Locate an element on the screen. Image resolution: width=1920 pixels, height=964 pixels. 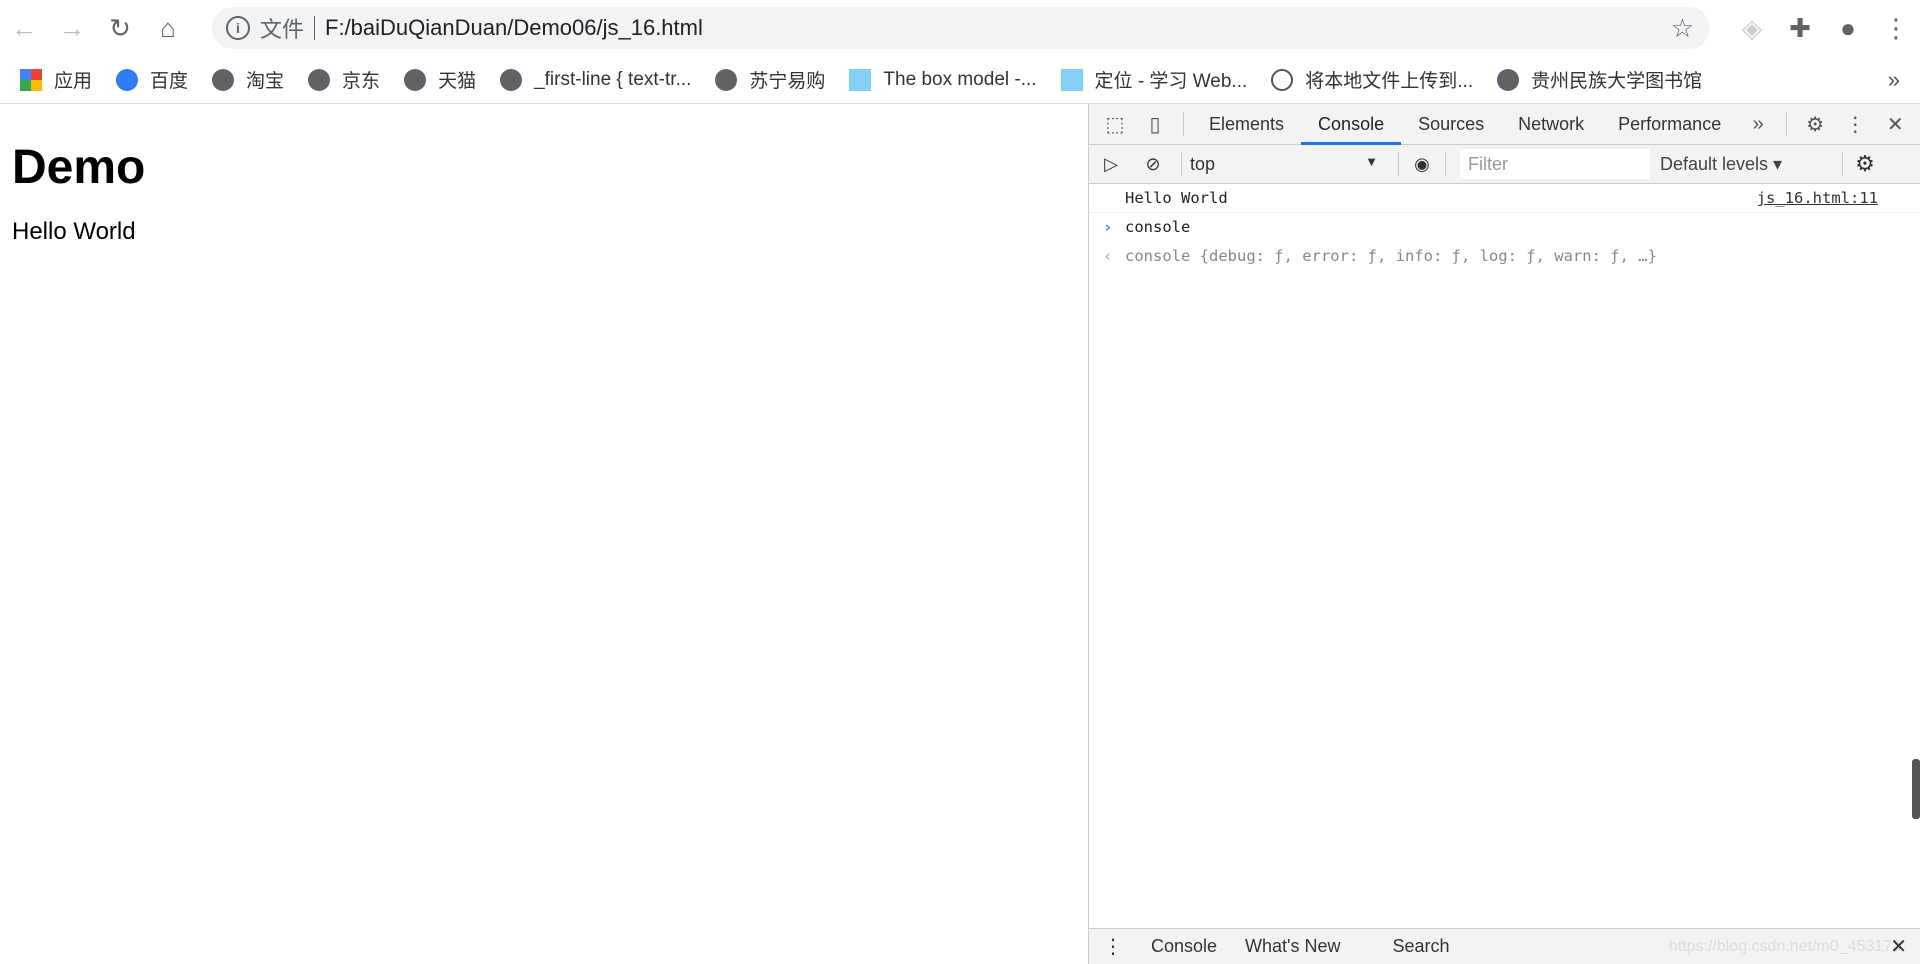
bookmark-baidu: 百度 is located at coordinates (152, 79).